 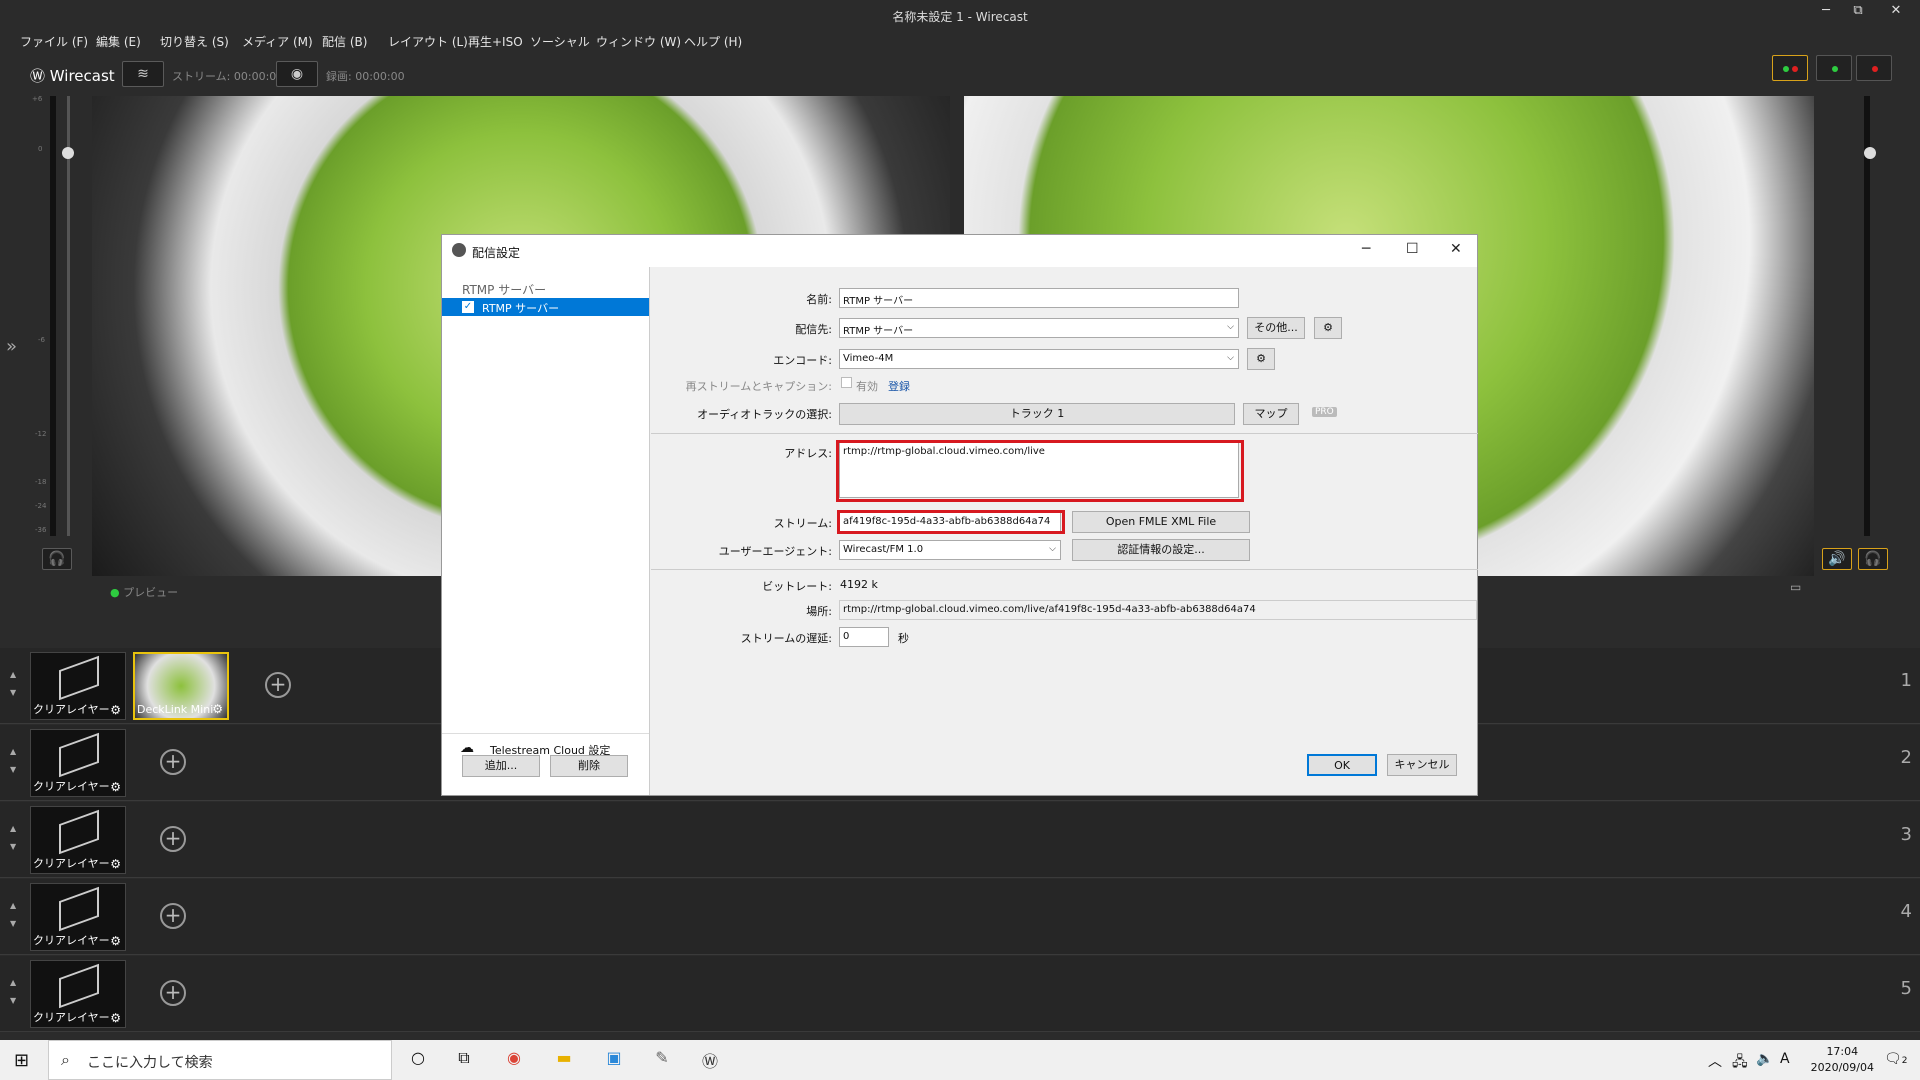 I want to click on destination-label: 配信先:, so click(x=813, y=329).